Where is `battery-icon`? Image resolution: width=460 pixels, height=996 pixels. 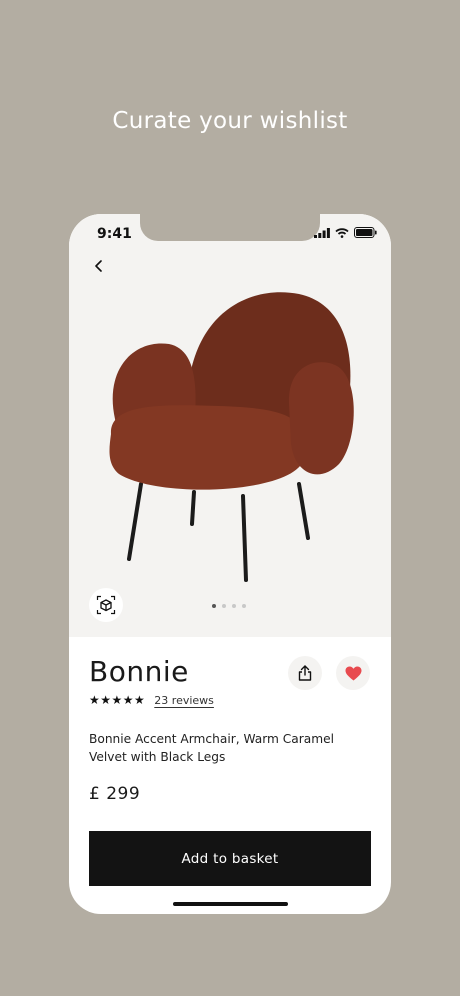
battery-icon is located at coordinates (365, 232).